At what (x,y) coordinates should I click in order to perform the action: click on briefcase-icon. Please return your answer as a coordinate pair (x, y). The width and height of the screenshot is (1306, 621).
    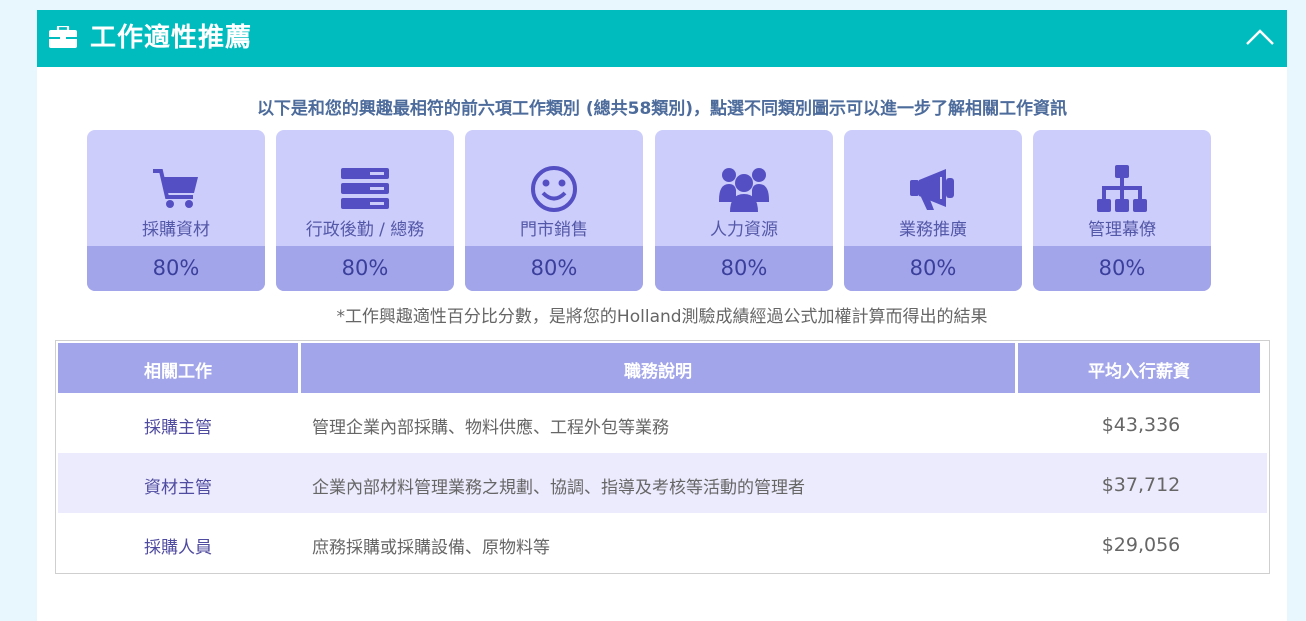
    Looking at the image, I should click on (63, 37).